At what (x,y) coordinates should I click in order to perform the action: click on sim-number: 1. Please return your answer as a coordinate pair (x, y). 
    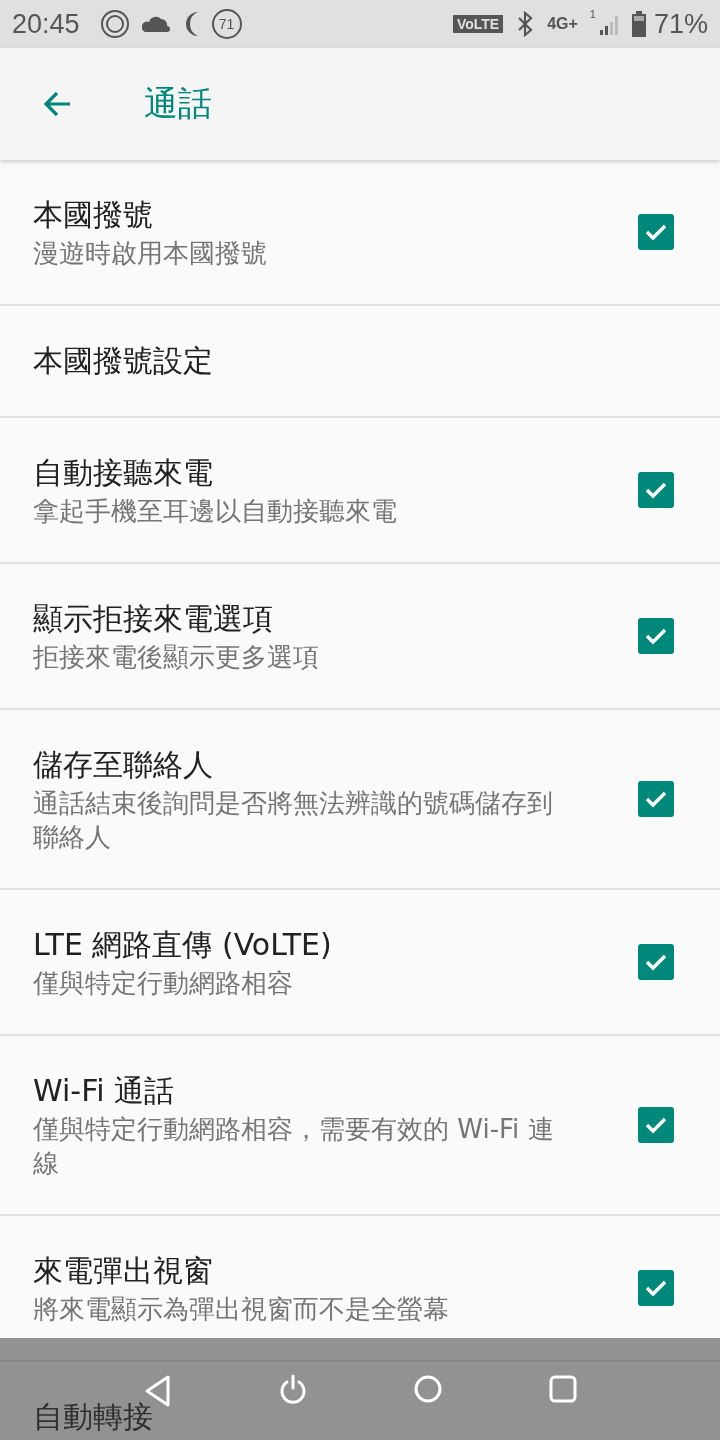
    Looking at the image, I should click on (592, 14).